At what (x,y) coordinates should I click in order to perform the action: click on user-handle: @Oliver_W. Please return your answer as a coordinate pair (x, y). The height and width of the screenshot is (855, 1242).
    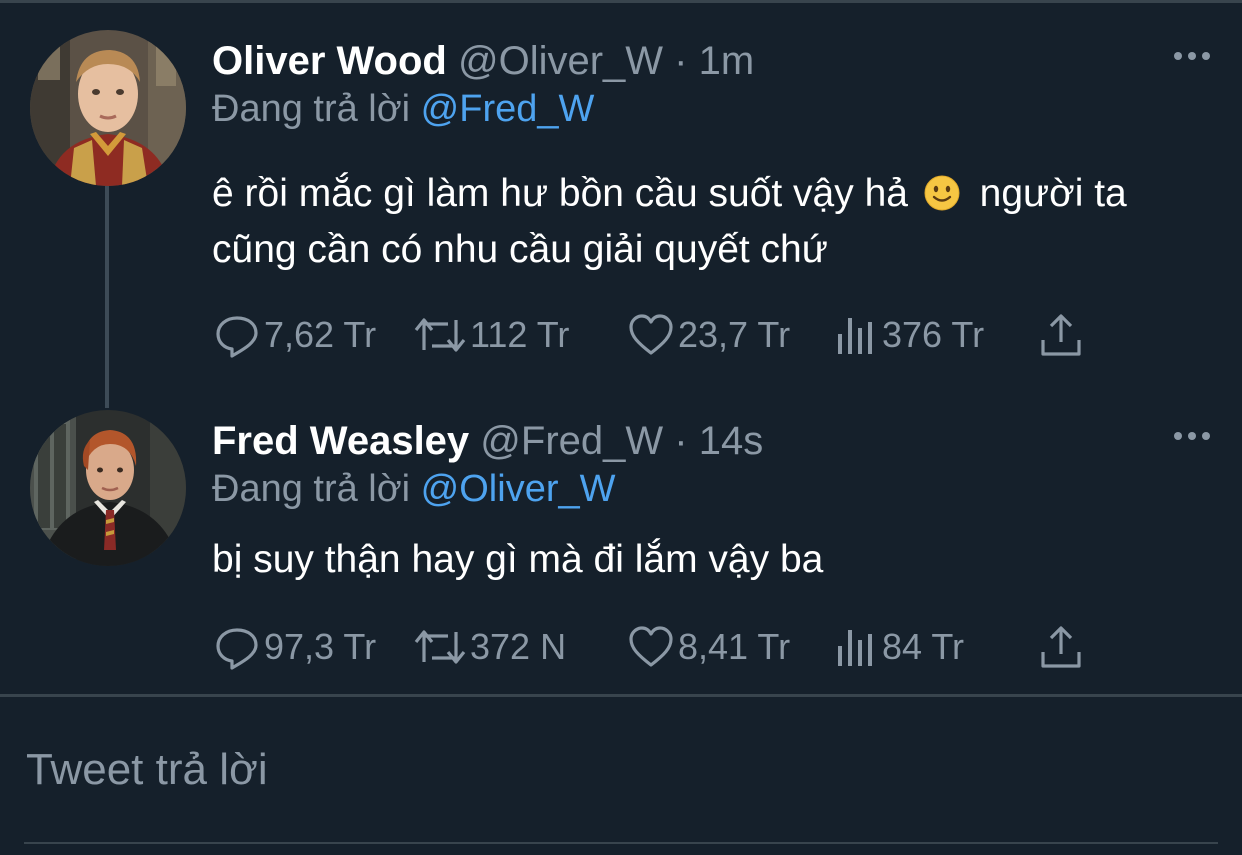
    Looking at the image, I should click on (560, 61).